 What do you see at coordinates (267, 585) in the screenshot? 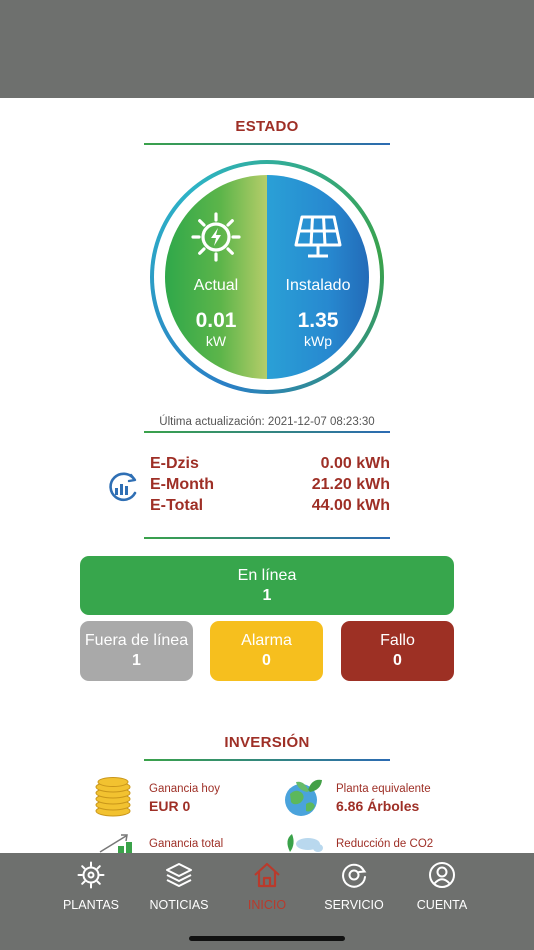
I see `status-online-card: En línea 1` at bounding box center [267, 585].